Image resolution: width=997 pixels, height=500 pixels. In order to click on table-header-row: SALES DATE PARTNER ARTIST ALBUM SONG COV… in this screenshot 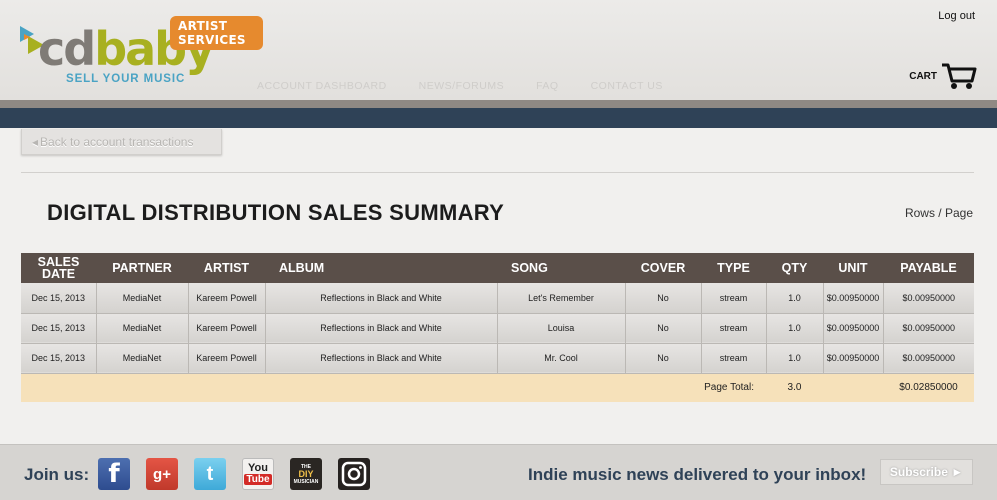, I will do `click(497, 268)`.